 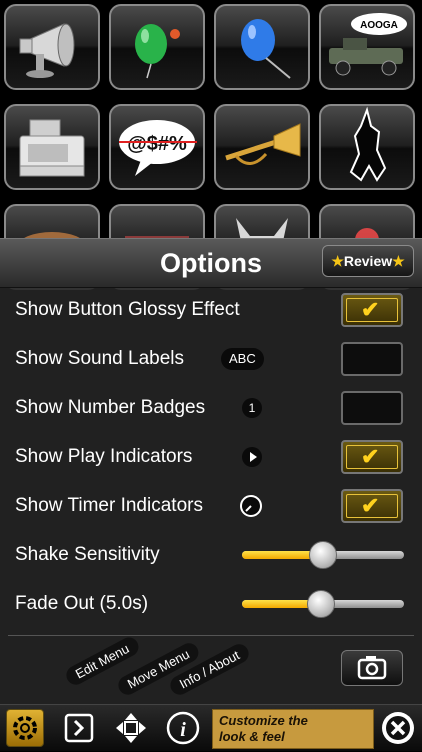 I want to click on option-label: Show Number Badges, so click(x=110, y=407).